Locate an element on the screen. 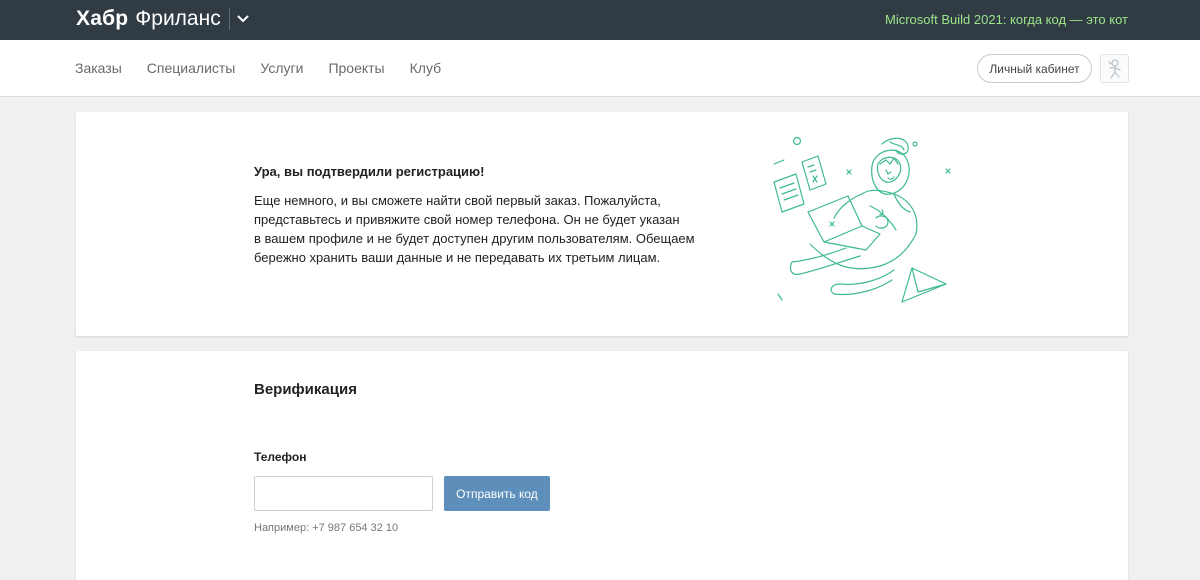 This screenshot has width=1200, height=580. welcome-title: Ура, вы подтвердили регистрацию! is located at coordinates (369, 171).